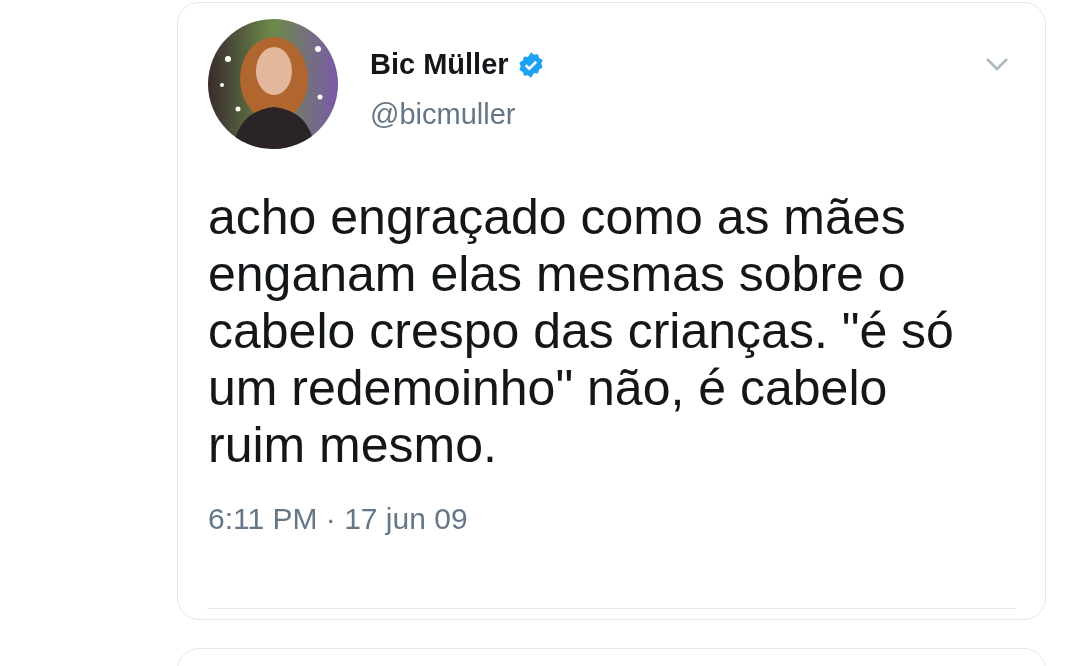 The height and width of the screenshot is (666, 1070). I want to click on user-handle: @bicmuller, so click(677, 114).